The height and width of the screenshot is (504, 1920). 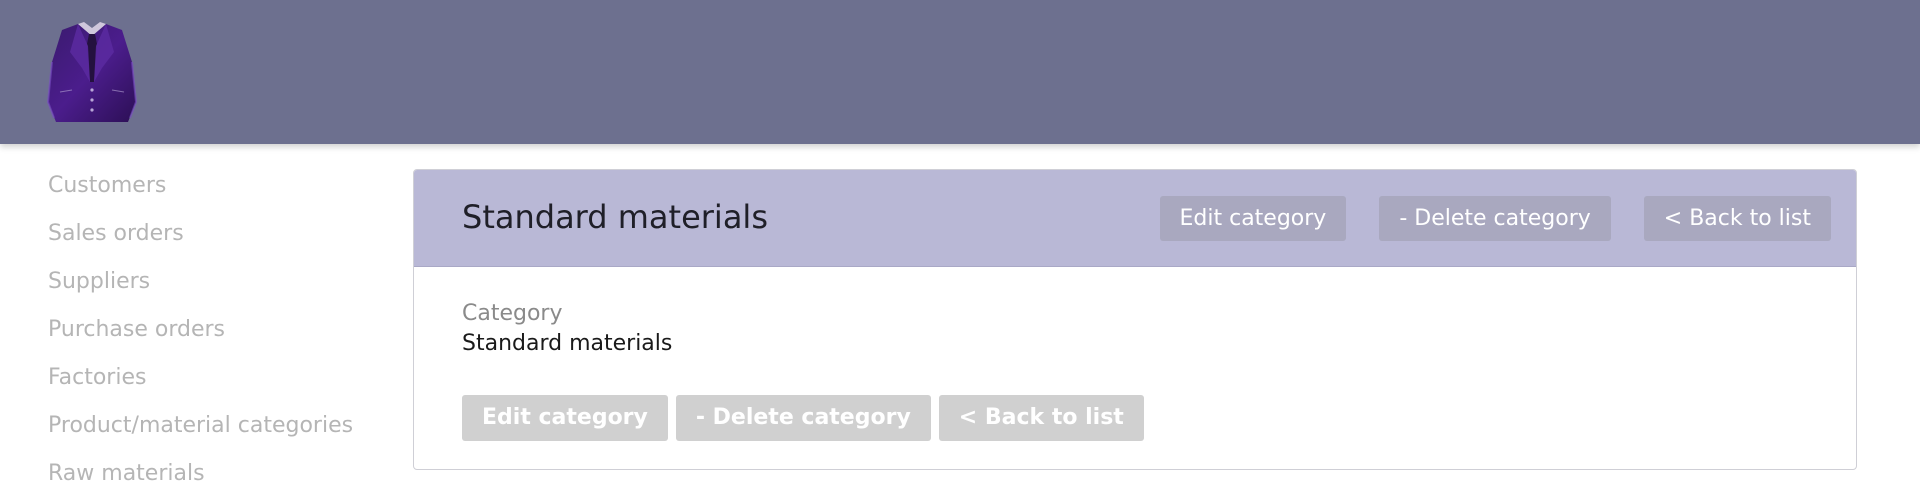 I want to click on delete-category-button: - Delete category, so click(x=803, y=418).